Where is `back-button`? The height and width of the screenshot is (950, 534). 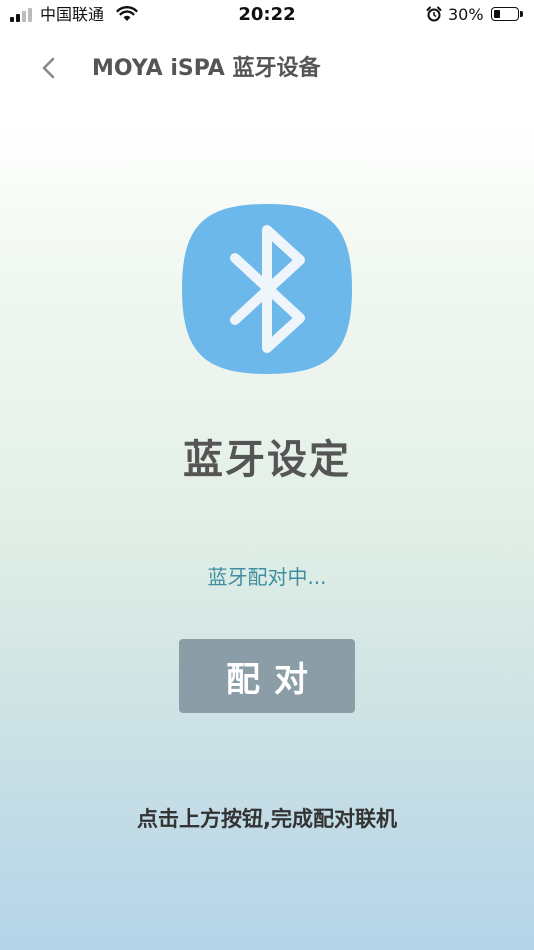 back-button is located at coordinates (50, 68).